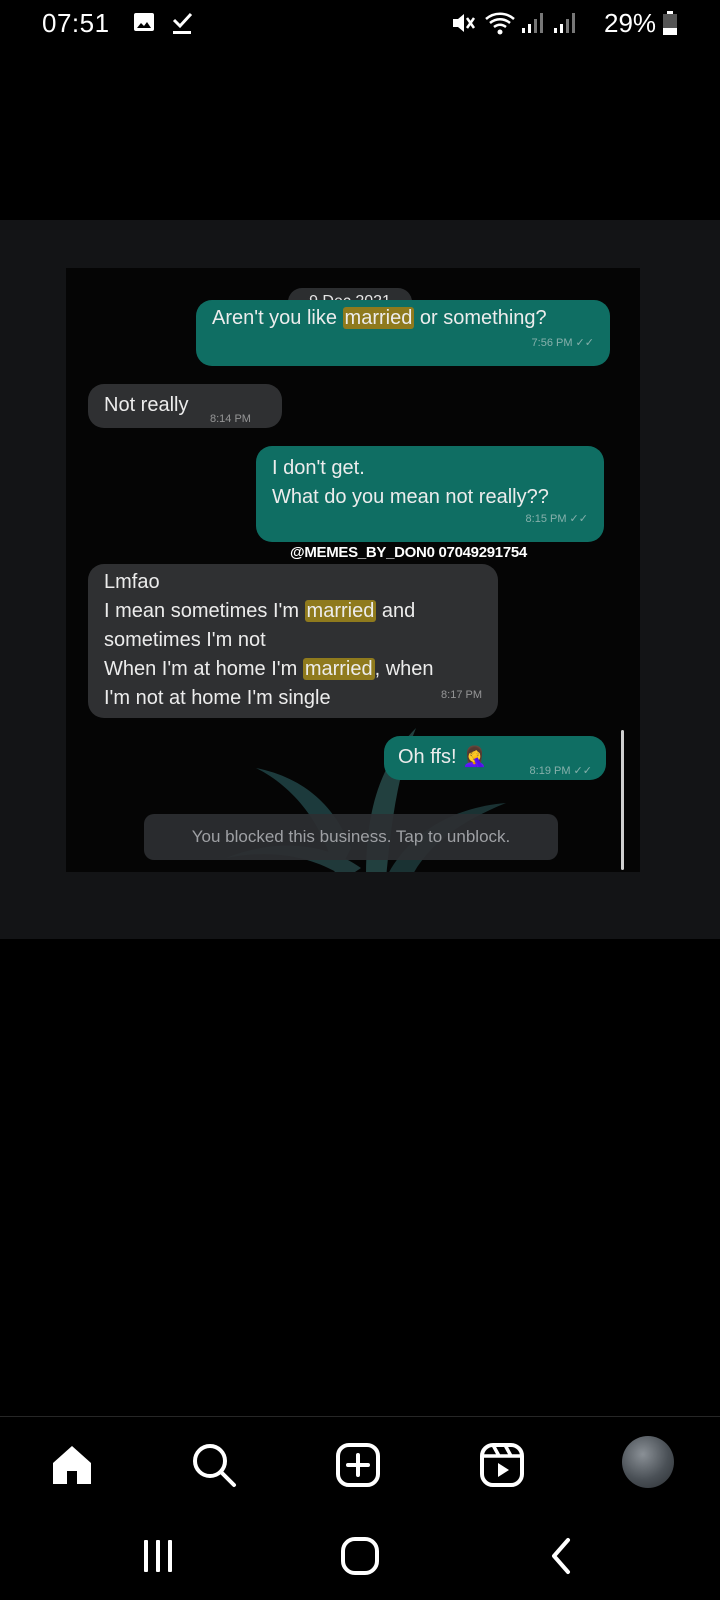 This screenshot has height=1600, width=720. What do you see at coordinates (182, 25) in the screenshot?
I see `download-done-icon` at bounding box center [182, 25].